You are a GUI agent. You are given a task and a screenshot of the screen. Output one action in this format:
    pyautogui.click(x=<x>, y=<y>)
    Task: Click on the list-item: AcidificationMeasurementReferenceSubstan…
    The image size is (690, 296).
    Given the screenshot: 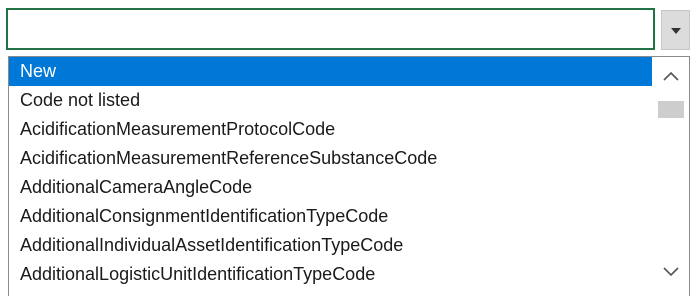 What is the action you would take?
    pyautogui.click(x=330, y=158)
    